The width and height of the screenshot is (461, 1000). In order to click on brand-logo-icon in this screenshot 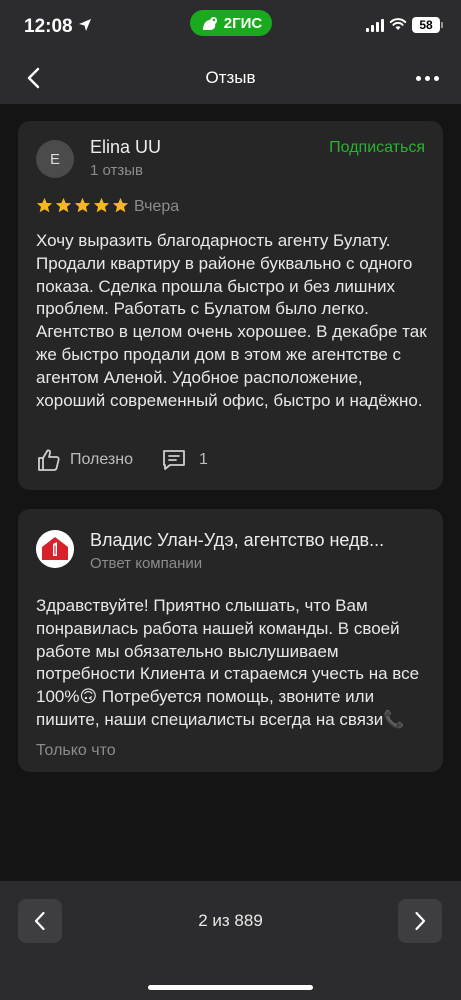, I will do `click(209, 23)`.